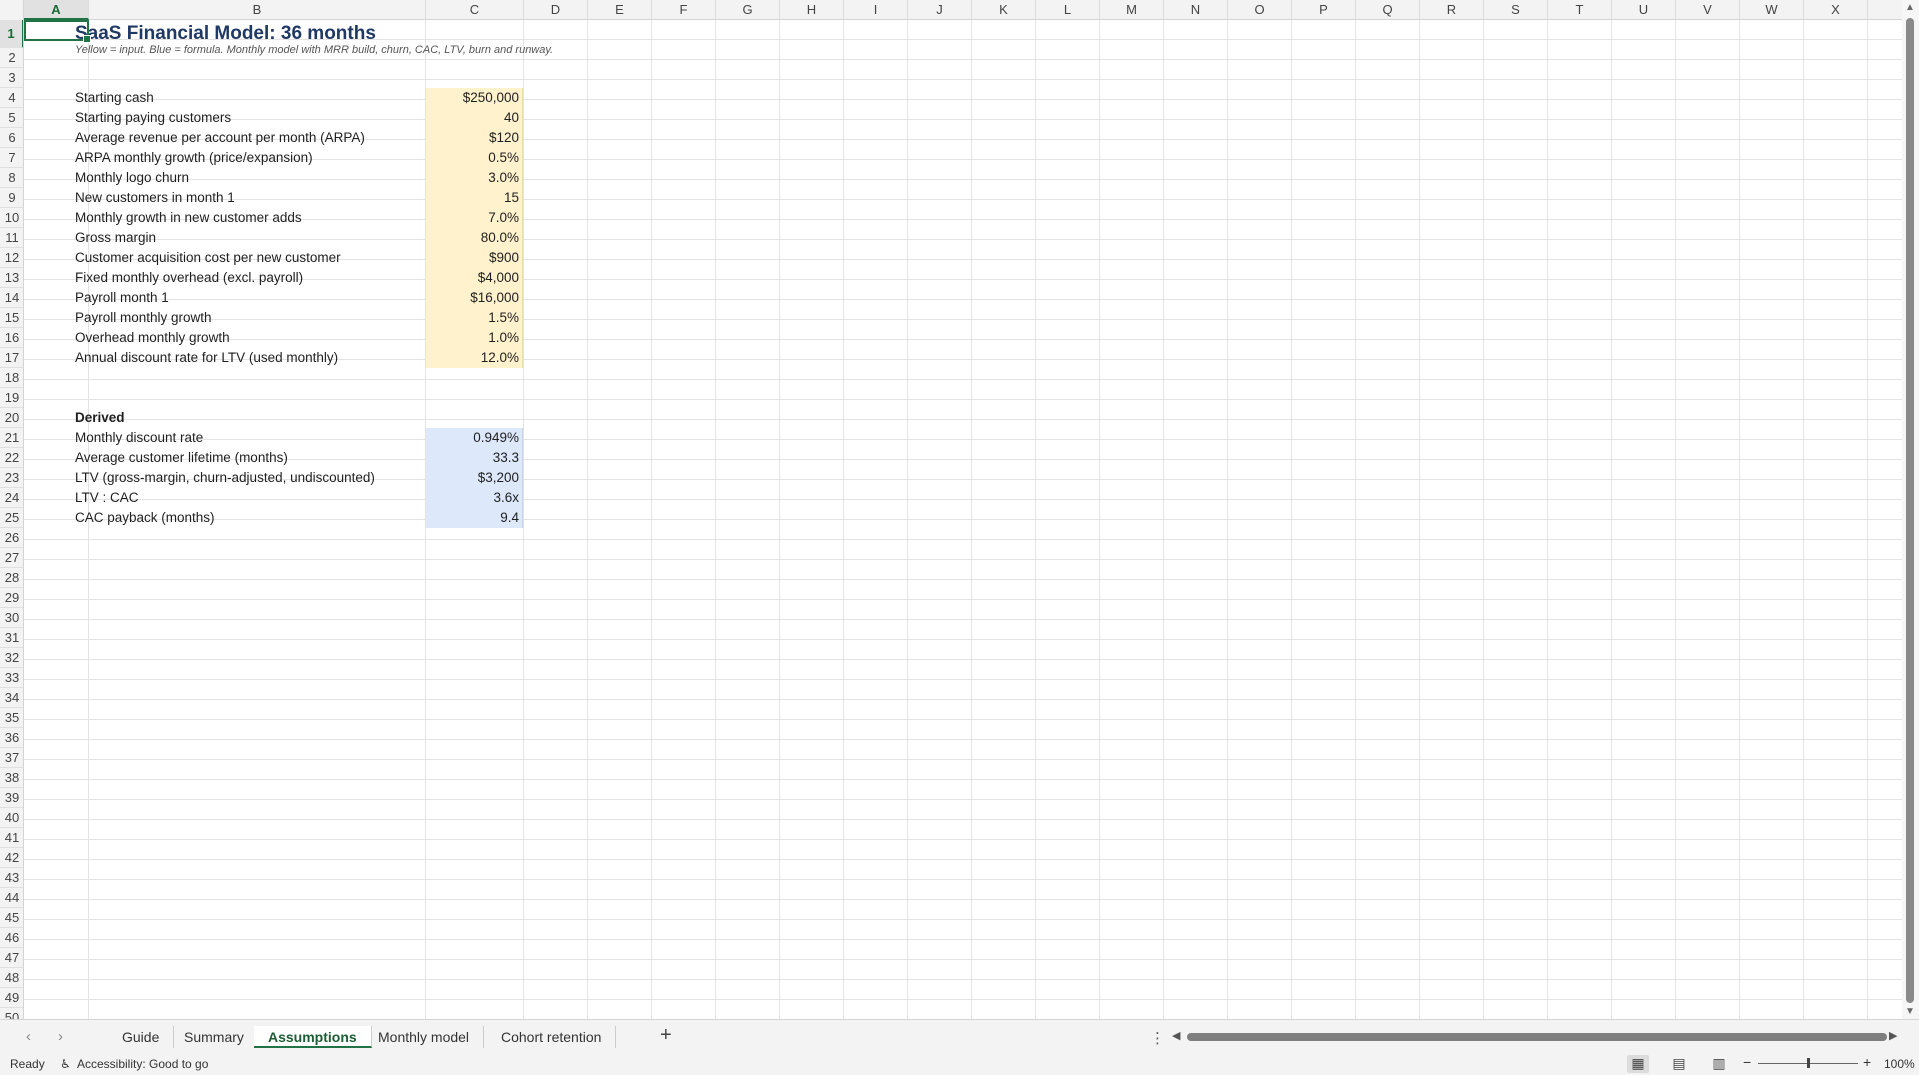  I want to click on row-header-31: 31, so click(11, 638).